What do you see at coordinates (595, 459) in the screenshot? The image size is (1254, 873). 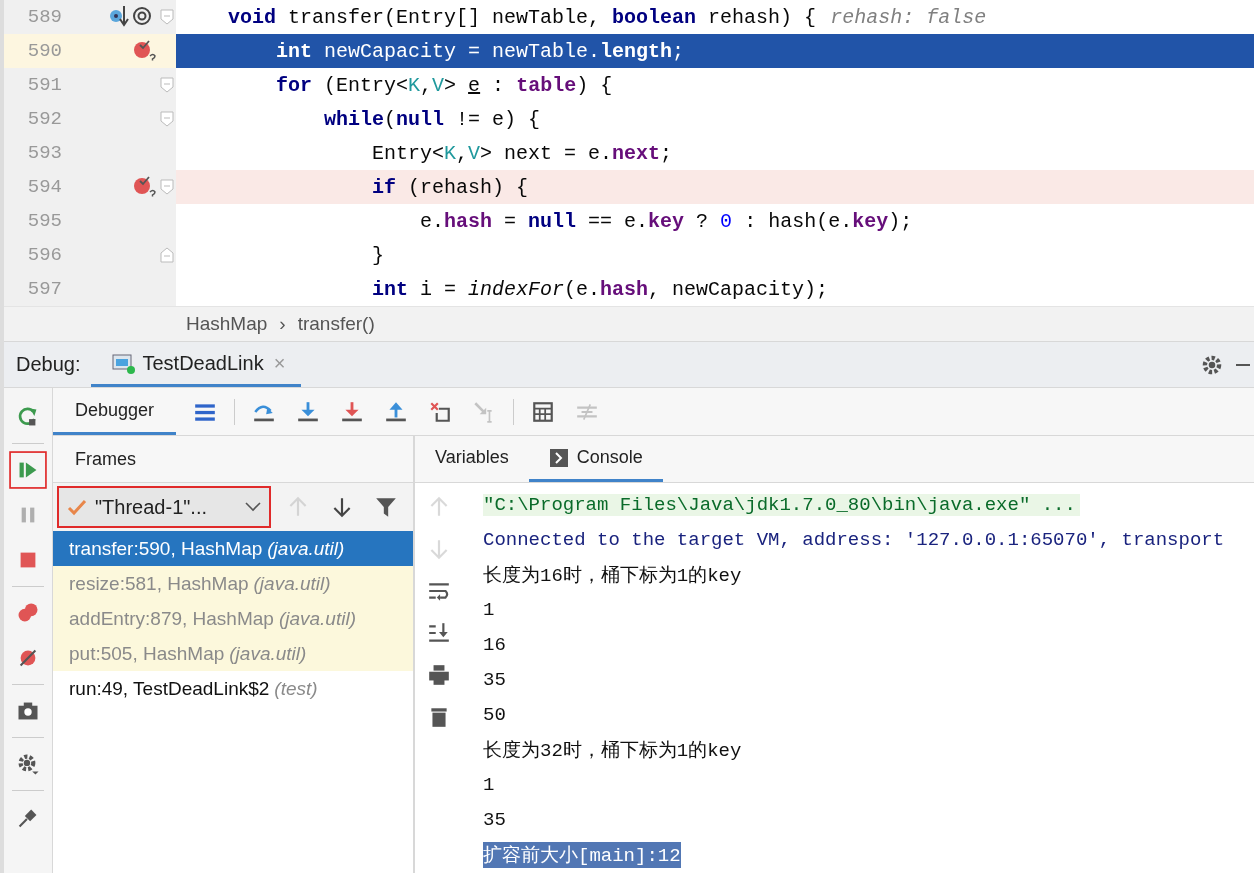 I see `panel-tab: Console` at bounding box center [595, 459].